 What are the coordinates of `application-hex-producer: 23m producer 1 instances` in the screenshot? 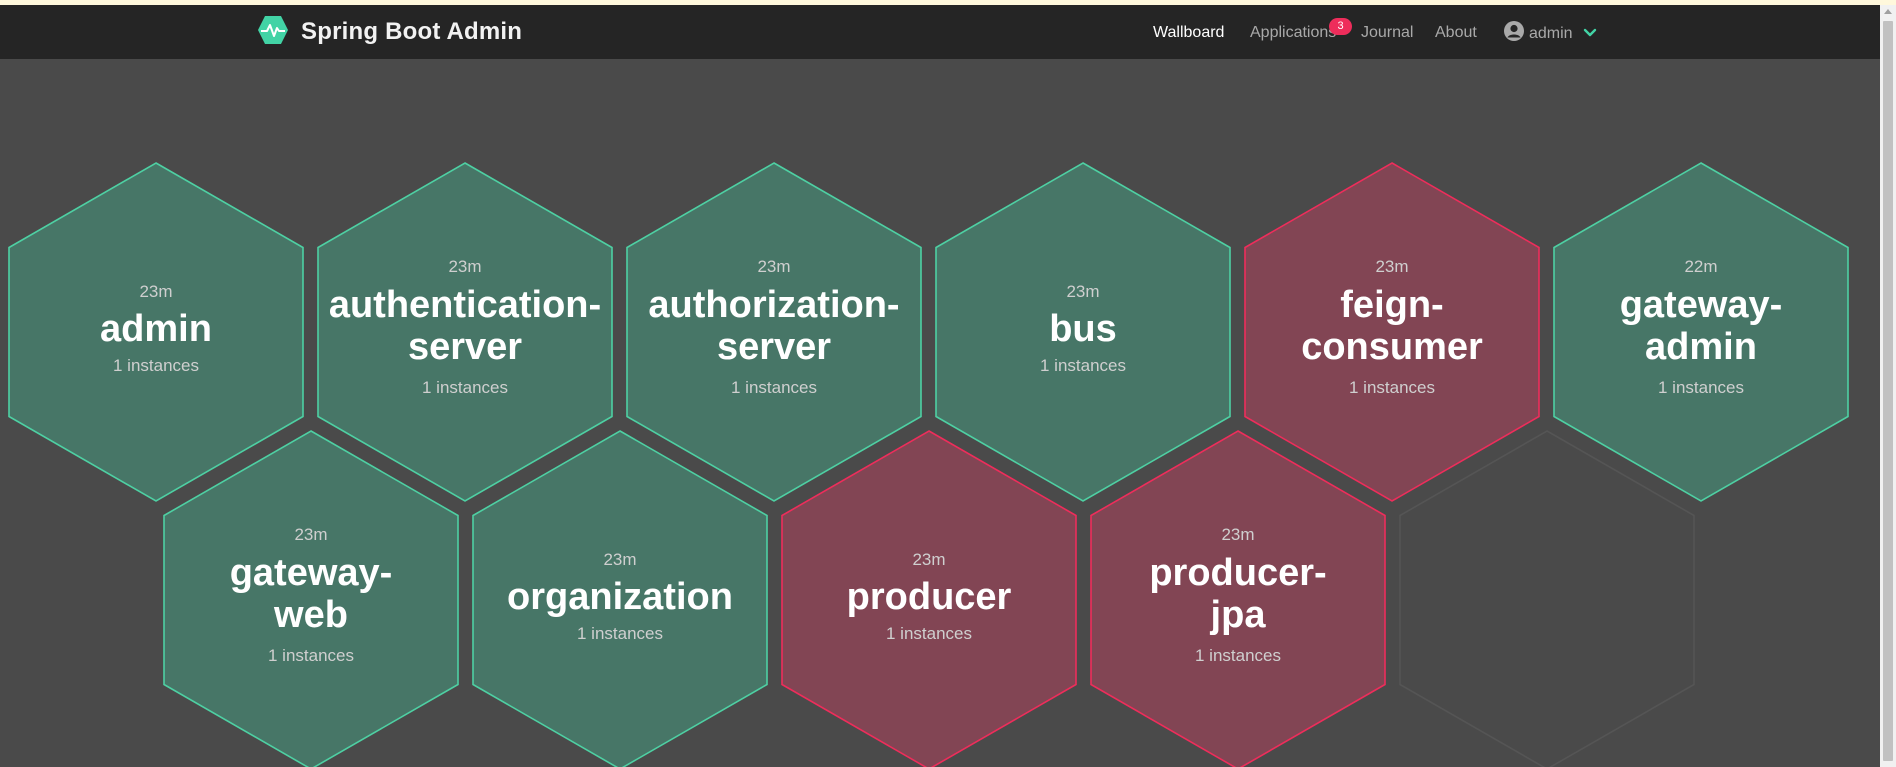 It's located at (929, 598).